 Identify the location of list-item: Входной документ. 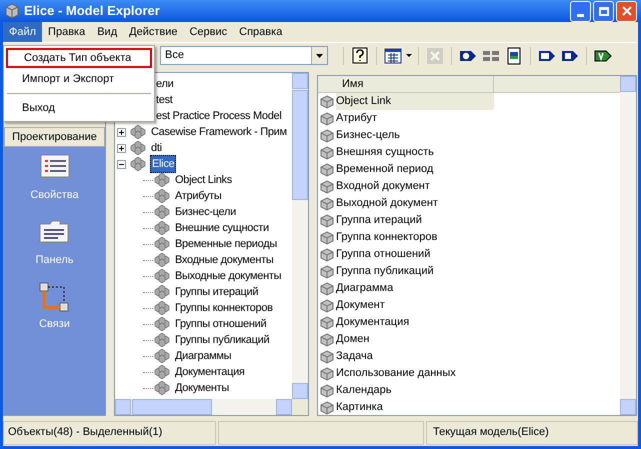
(383, 186).